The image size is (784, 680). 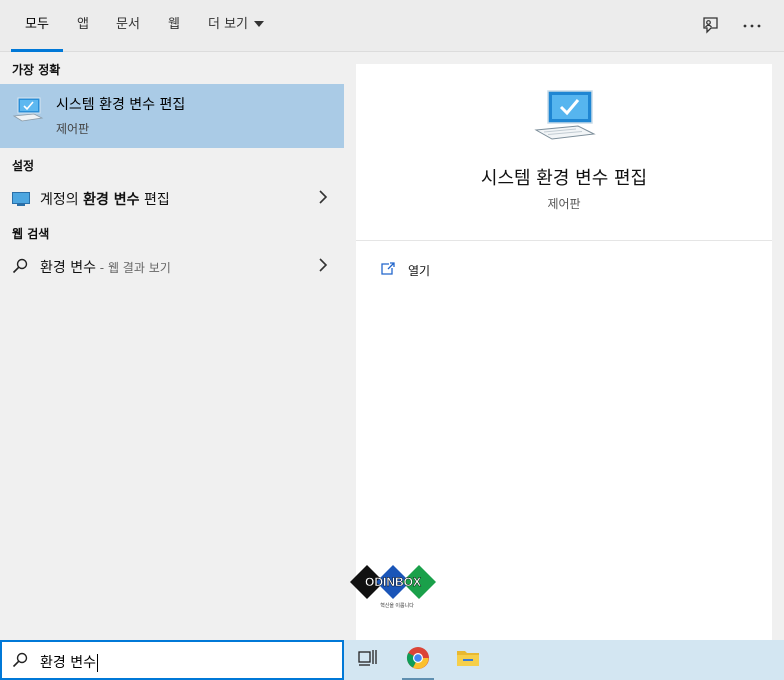 What do you see at coordinates (28, 112) in the screenshot?
I see `computer-icon` at bounding box center [28, 112].